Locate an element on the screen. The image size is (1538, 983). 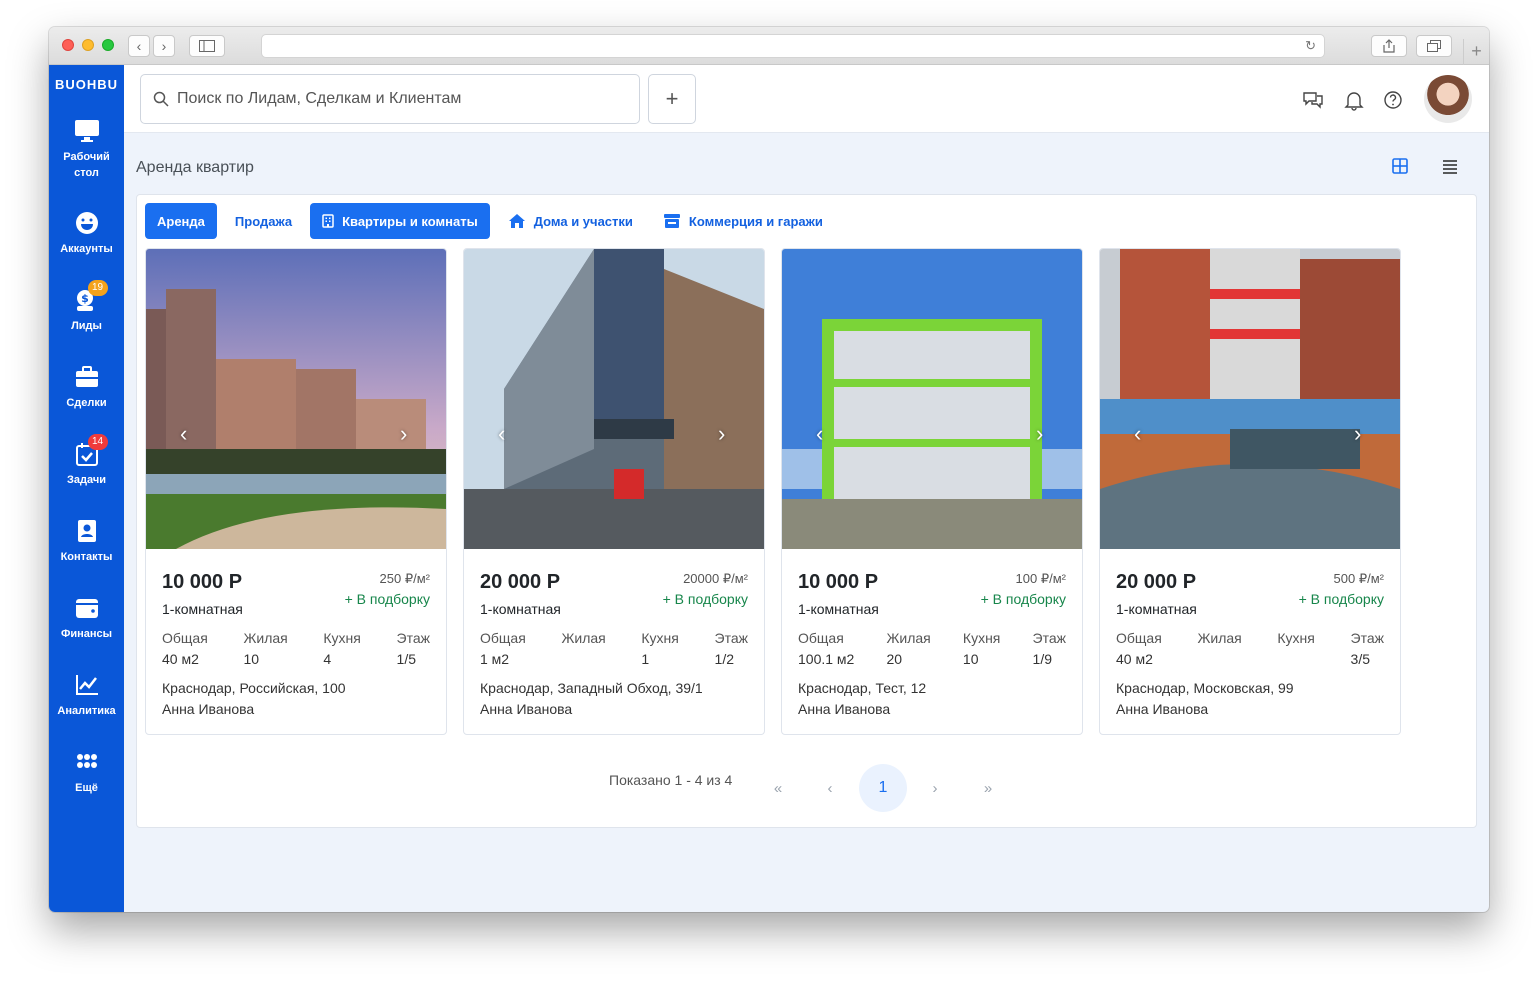
tab-rent: Аренда is located at coordinates (181, 221).